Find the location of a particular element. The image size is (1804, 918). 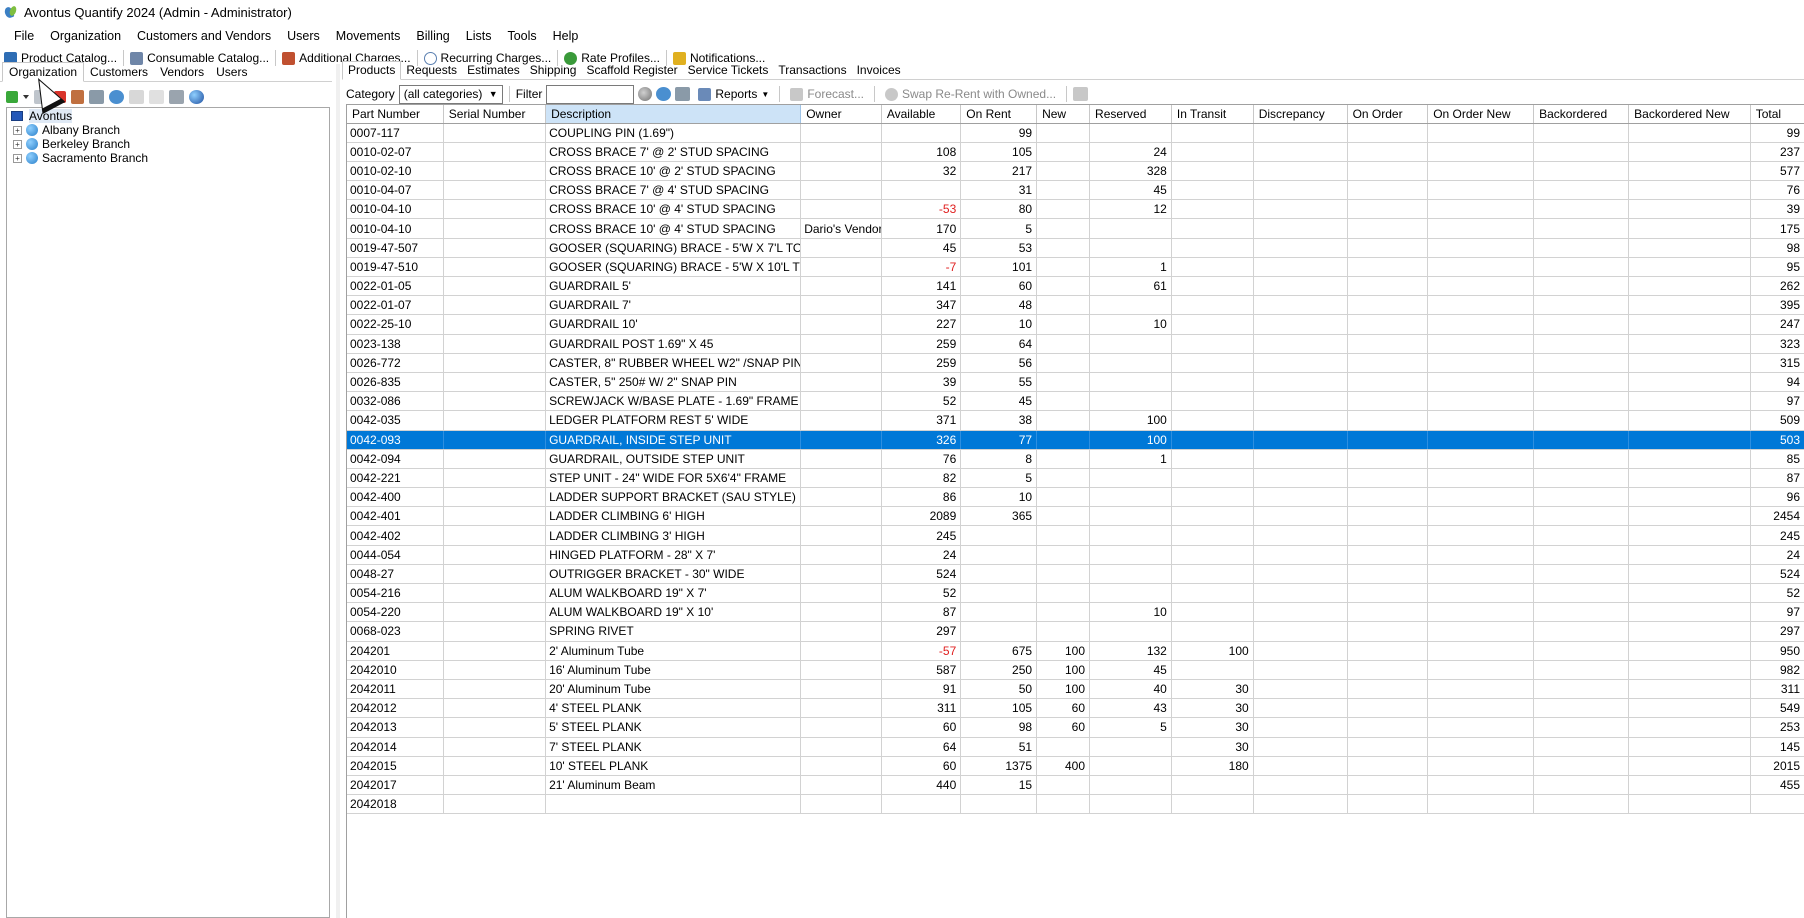

table-row: 2042013 5' STEEL PLANK 60 98 60 5 30 253 is located at coordinates (1075, 727).